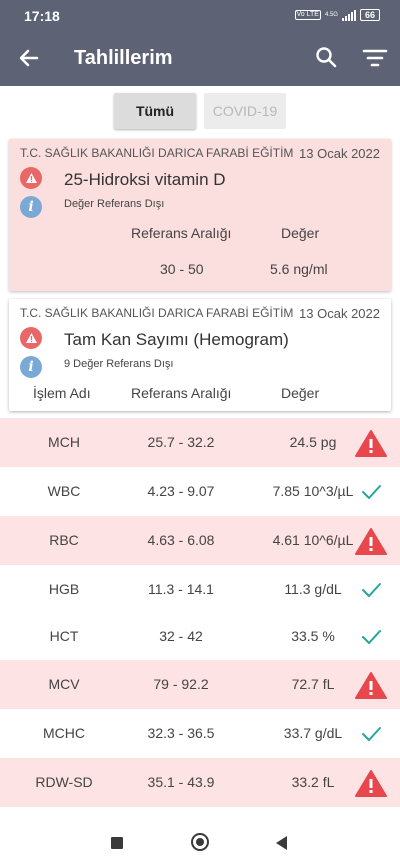  I want to click on page-title: Tahlillerim, so click(123, 58).